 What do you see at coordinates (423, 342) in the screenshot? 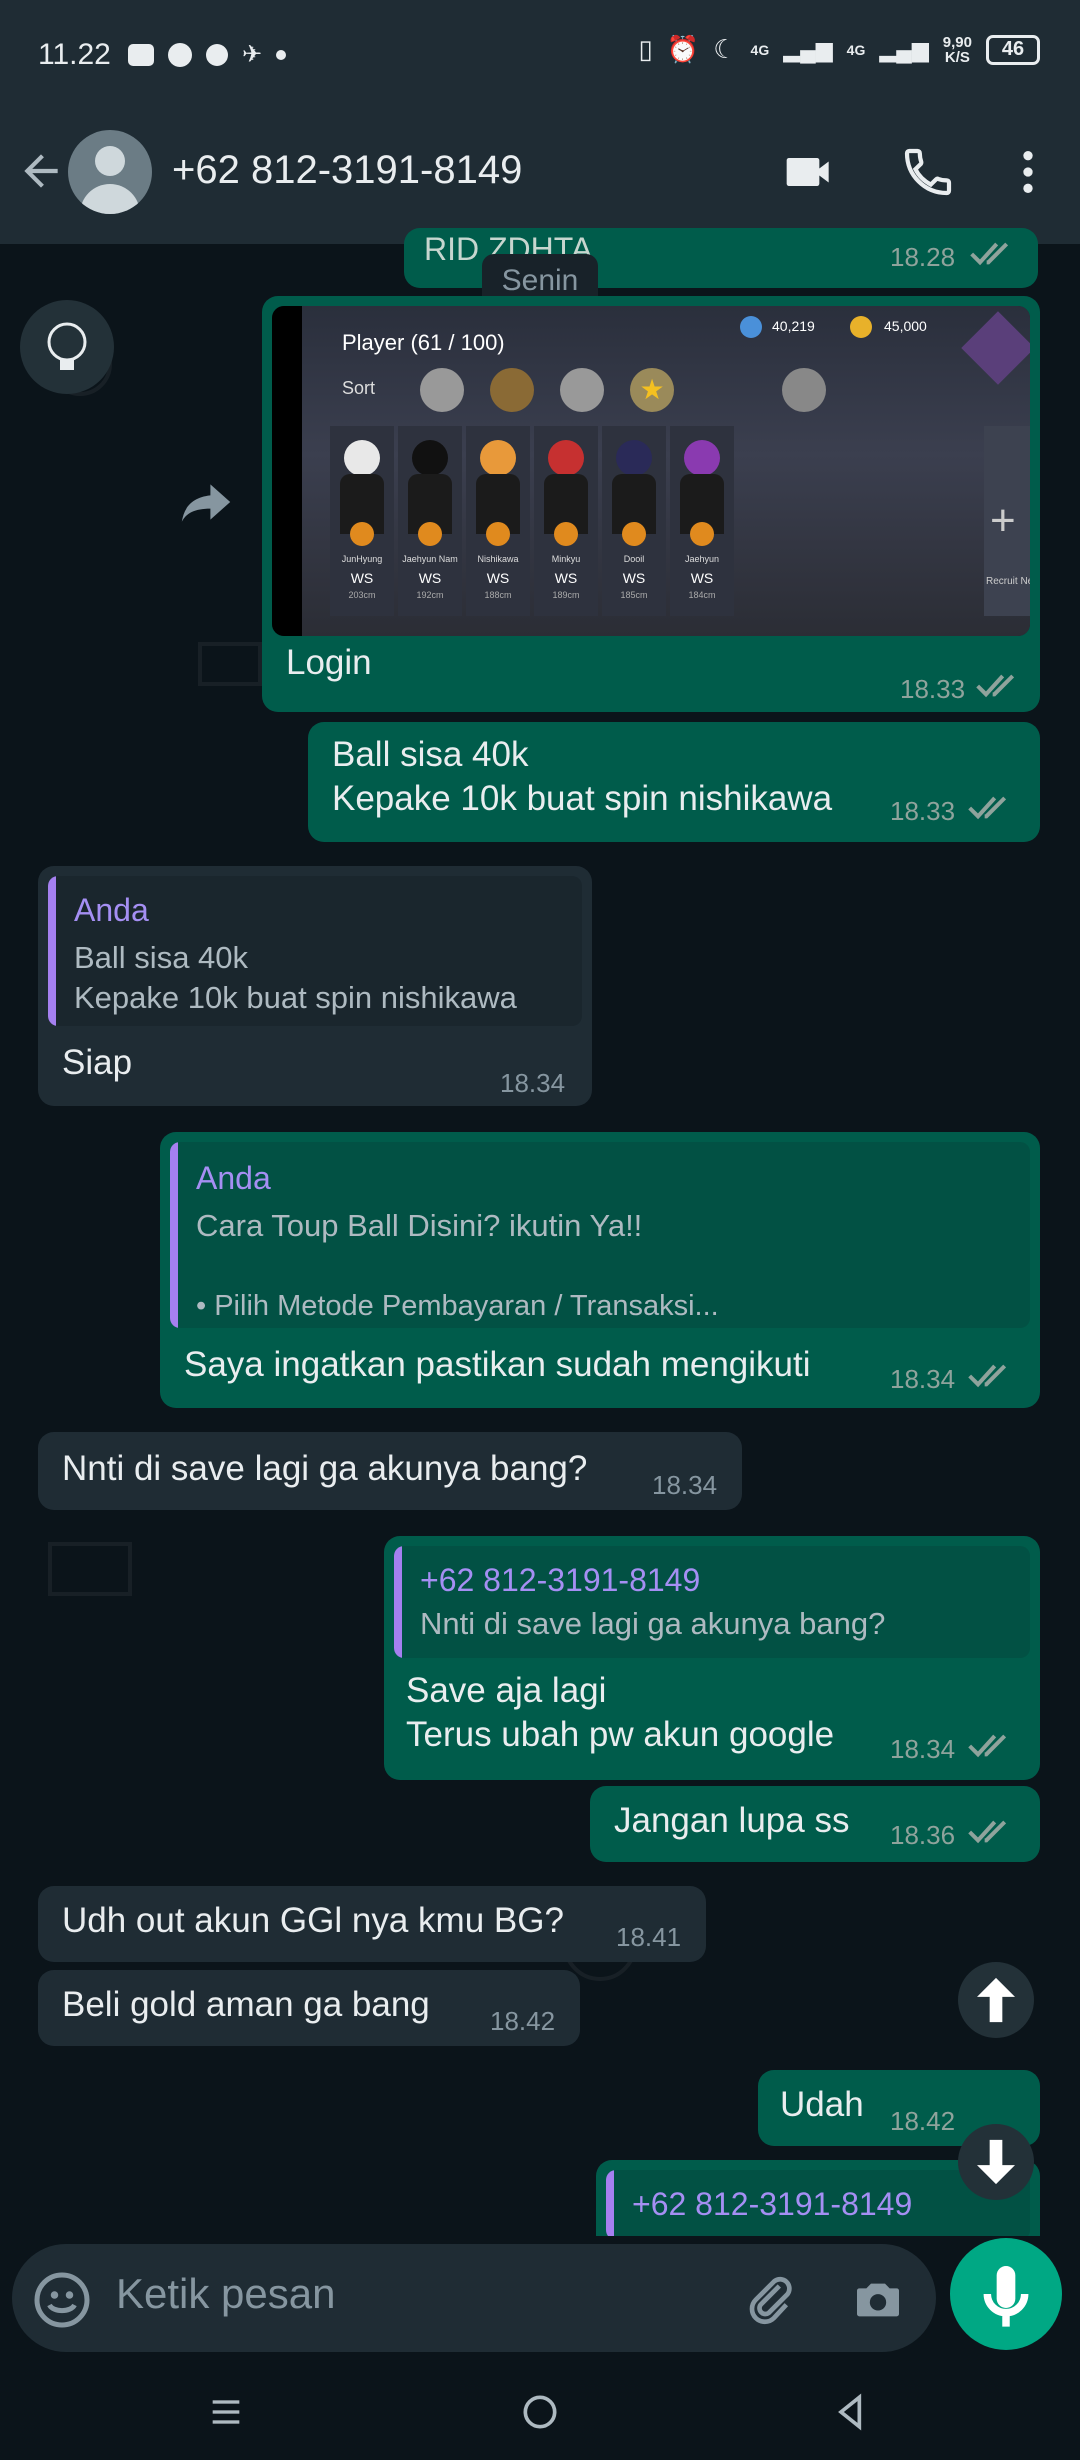
I see `game-player-count: Player (61 / 100)` at bounding box center [423, 342].